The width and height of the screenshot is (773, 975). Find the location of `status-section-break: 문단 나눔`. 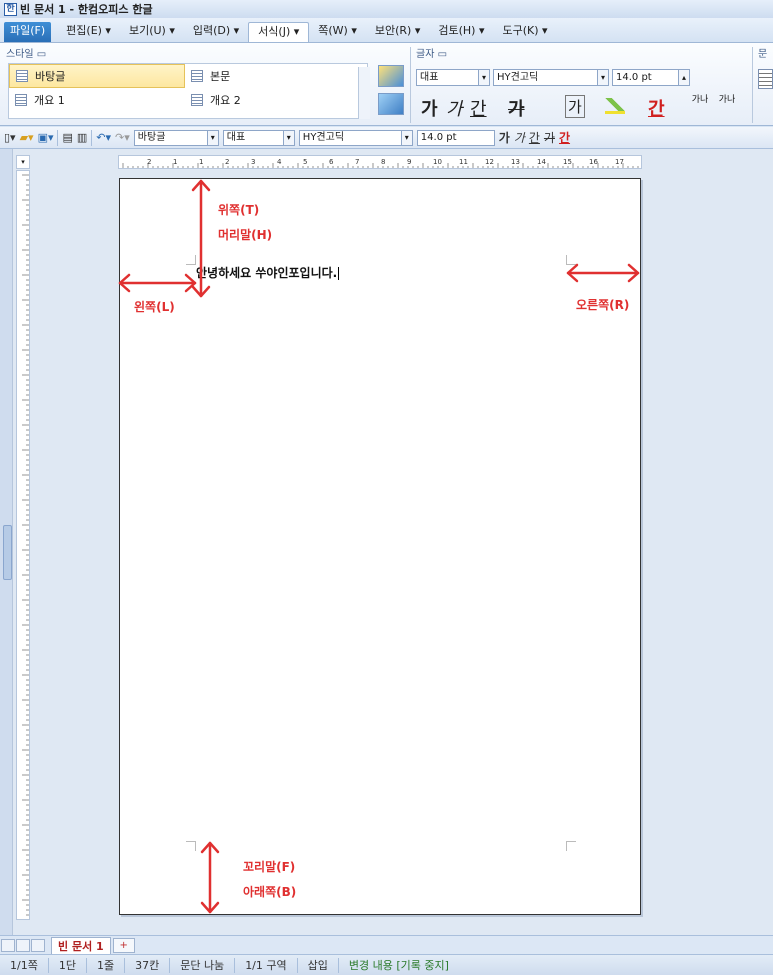

status-section-break: 문단 나눔 is located at coordinates (203, 965).